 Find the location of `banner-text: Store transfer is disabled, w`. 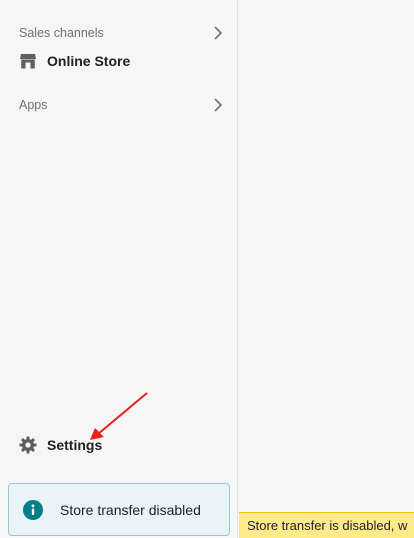

banner-text: Store transfer is disabled, w is located at coordinates (327, 525).